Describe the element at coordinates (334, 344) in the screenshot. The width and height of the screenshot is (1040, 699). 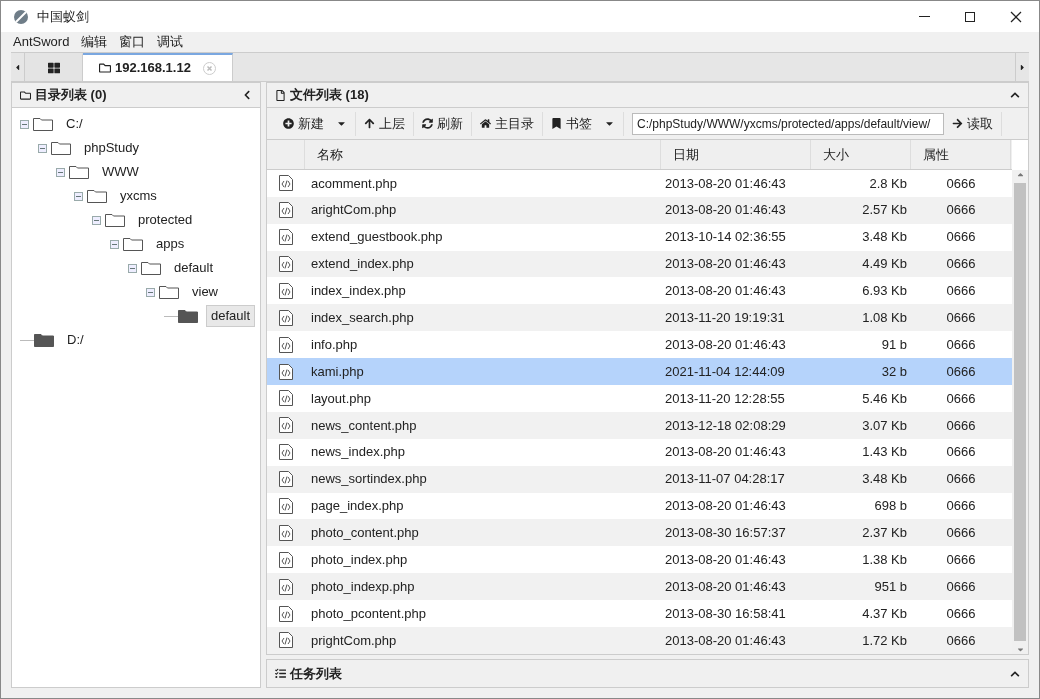
I see `file-name: info.php` at that location.